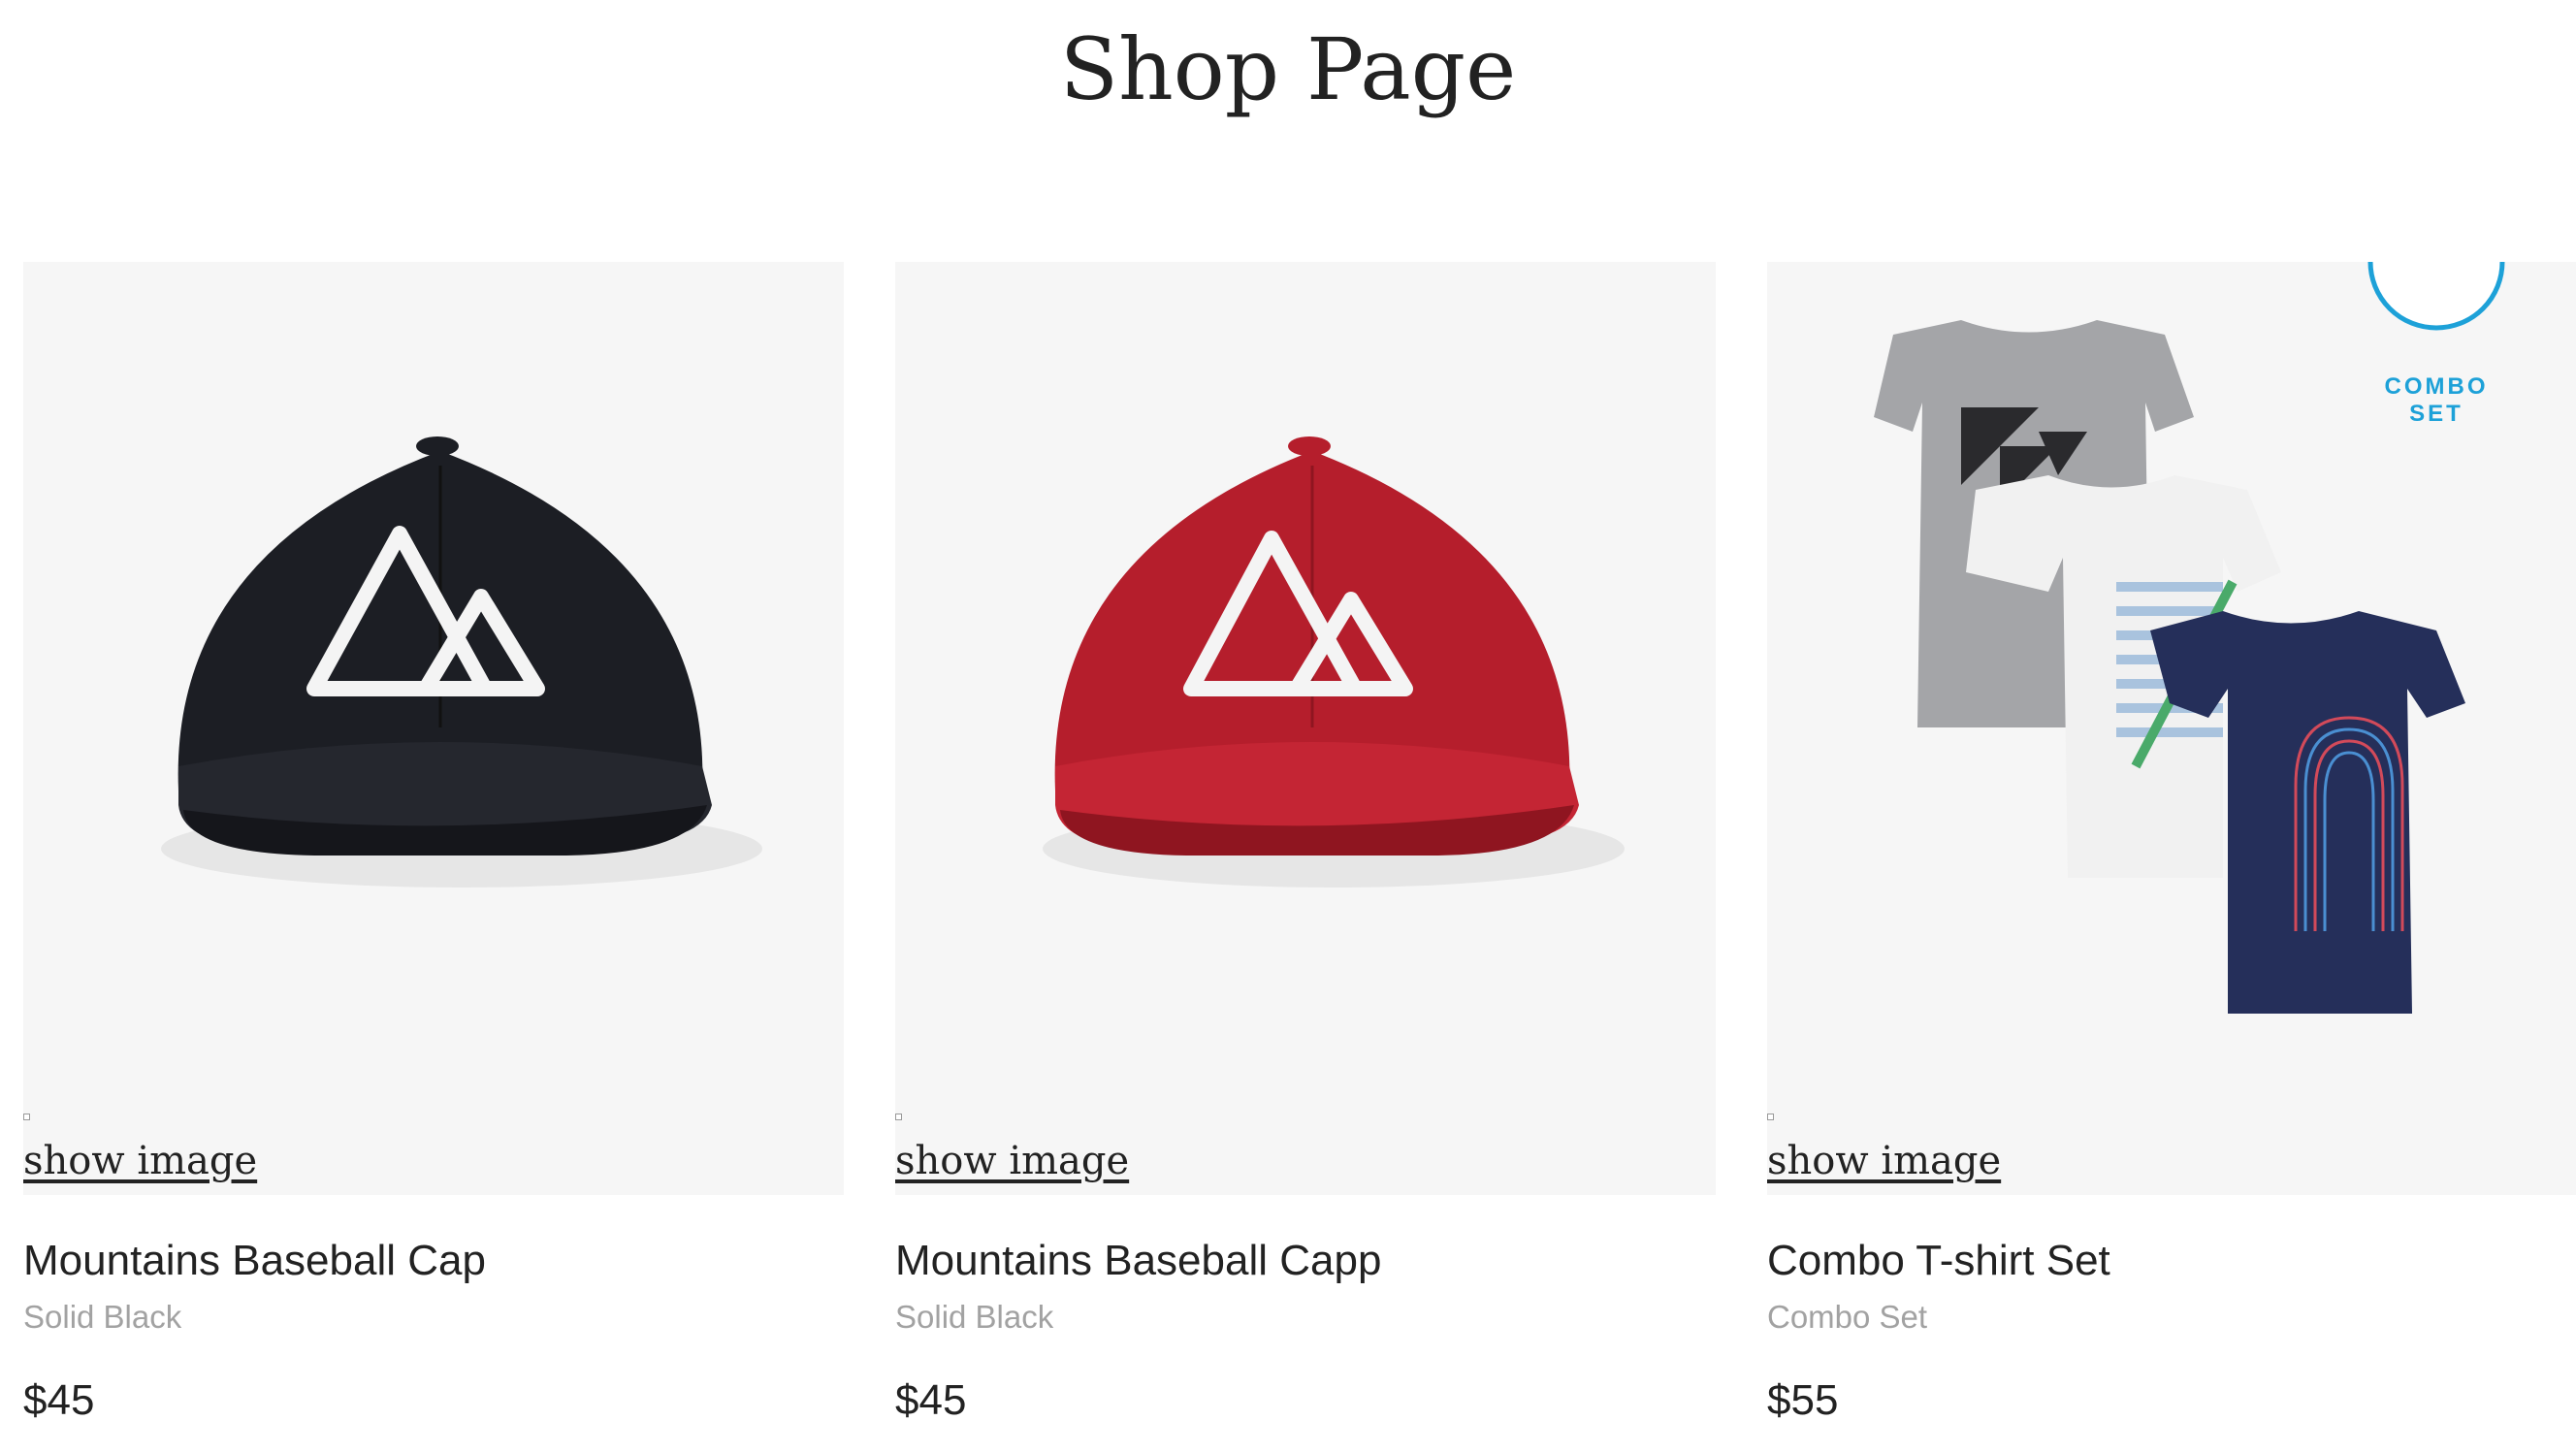 The height and width of the screenshot is (1453, 2576). Describe the element at coordinates (1288, 69) in the screenshot. I see `page-title: Shop Page` at that location.